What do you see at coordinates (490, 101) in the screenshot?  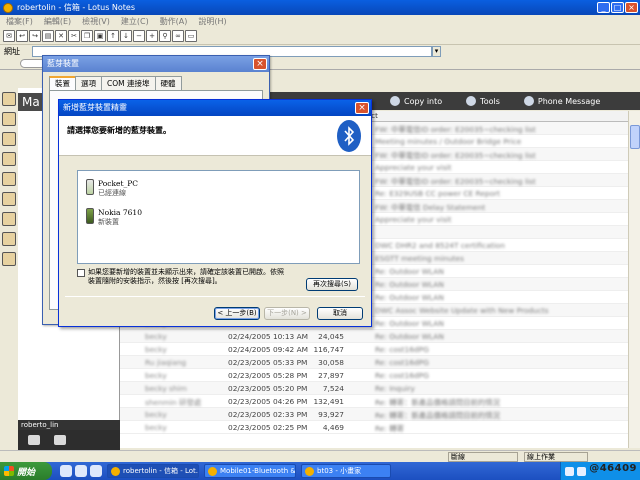 I see `tools-label: Tools` at bounding box center [490, 101].